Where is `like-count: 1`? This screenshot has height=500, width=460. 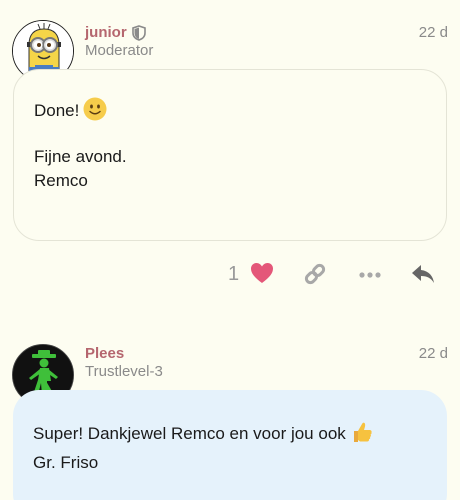
like-count: 1 is located at coordinates (233, 274).